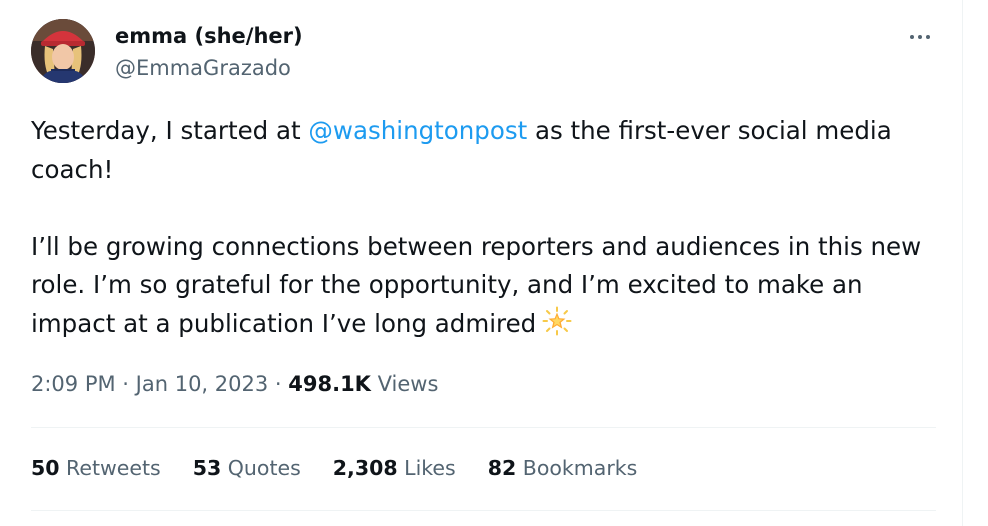 This screenshot has width=988, height=526. I want to click on tweet-date: Jan 10, 2023, so click(202, 384).